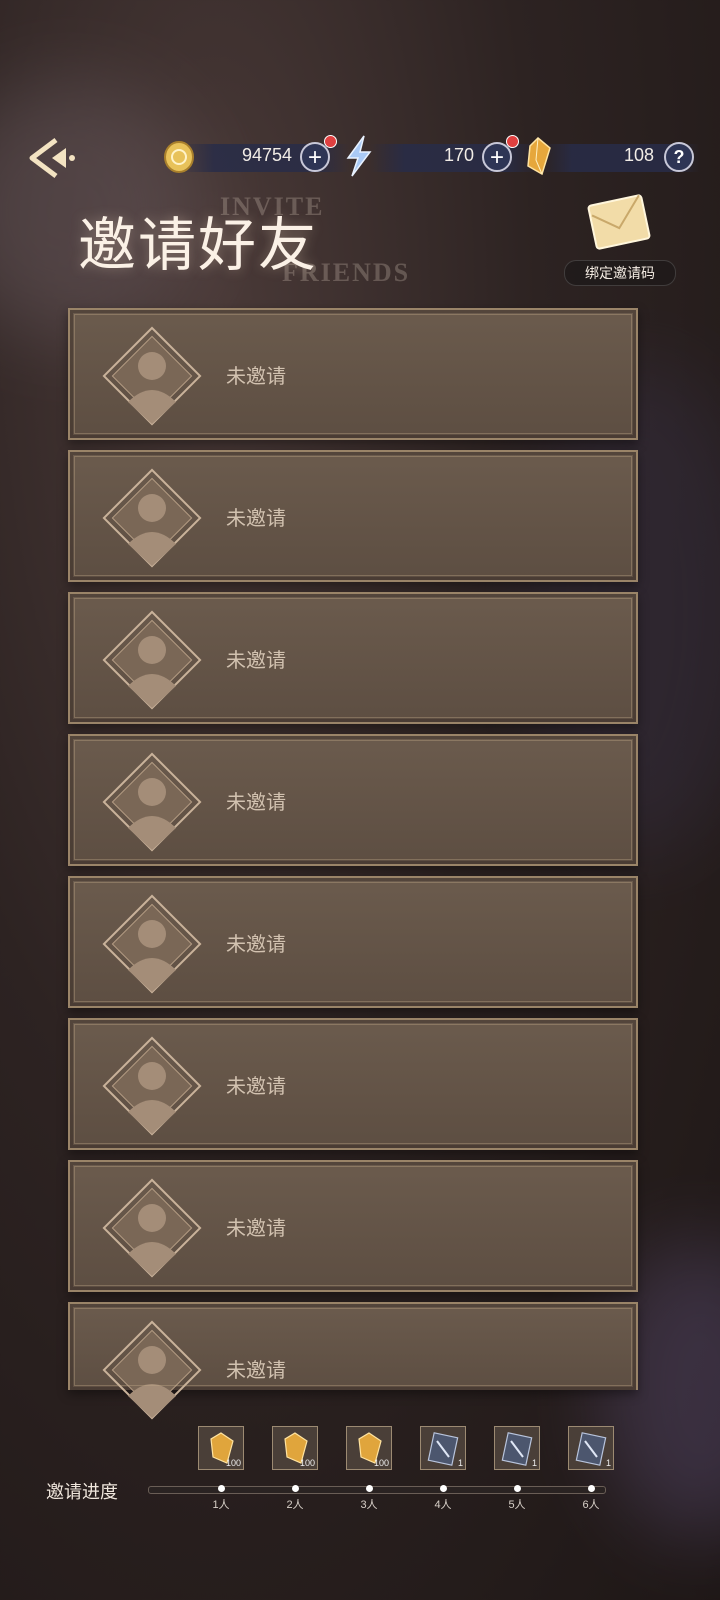 Image resolution: width=720 pixels, height=1600 pixels. What do you see at coordinates (539, 156) in the screenshot?
I see `crystal-icon` at bounding box center [539, 156].